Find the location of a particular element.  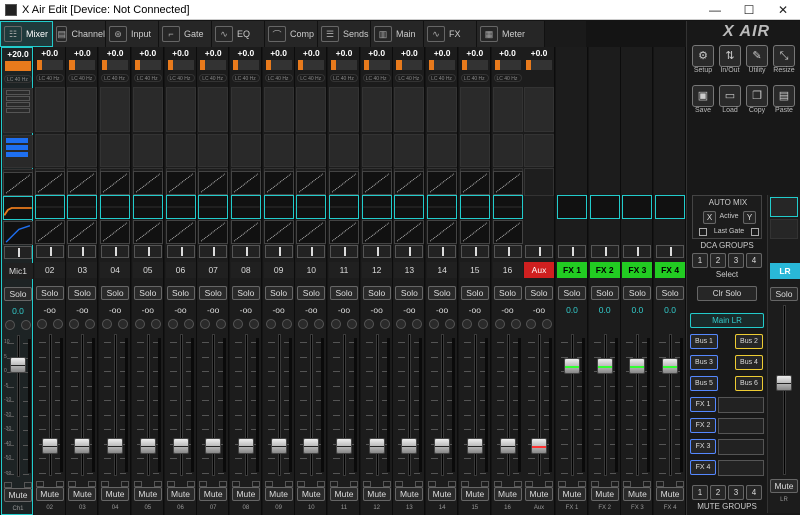

channel-name: 02 is located at coordinates (49, 270).